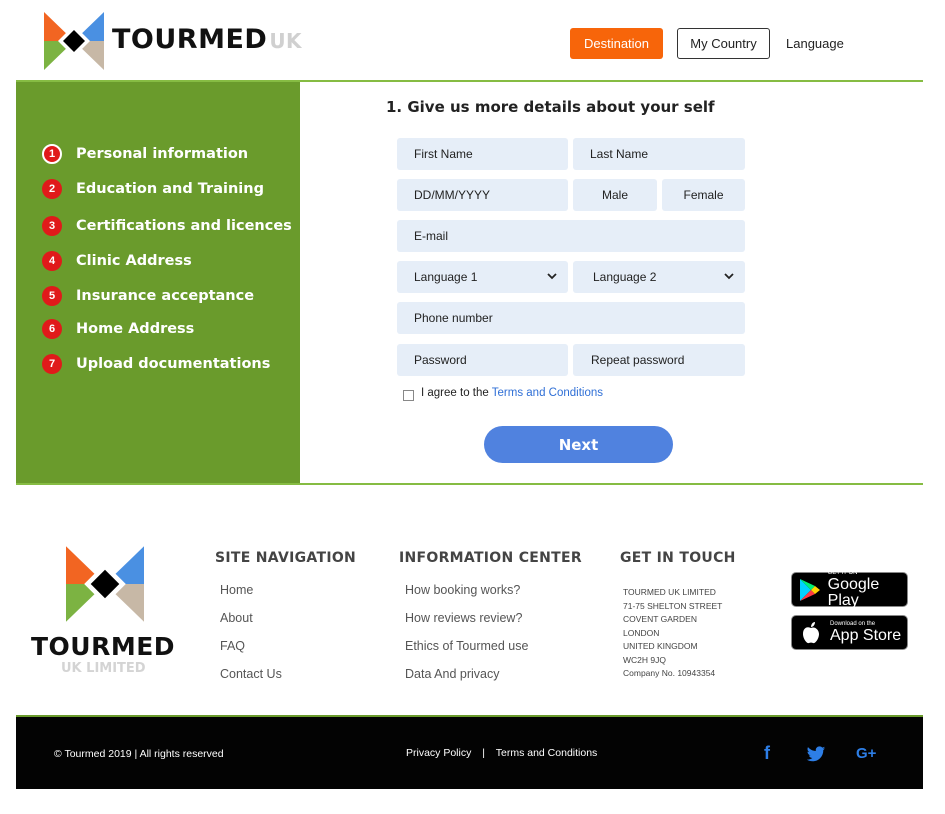 This screenshot has height=814, width=945. I want to click on email-field: E-mail, so click(571, 236).